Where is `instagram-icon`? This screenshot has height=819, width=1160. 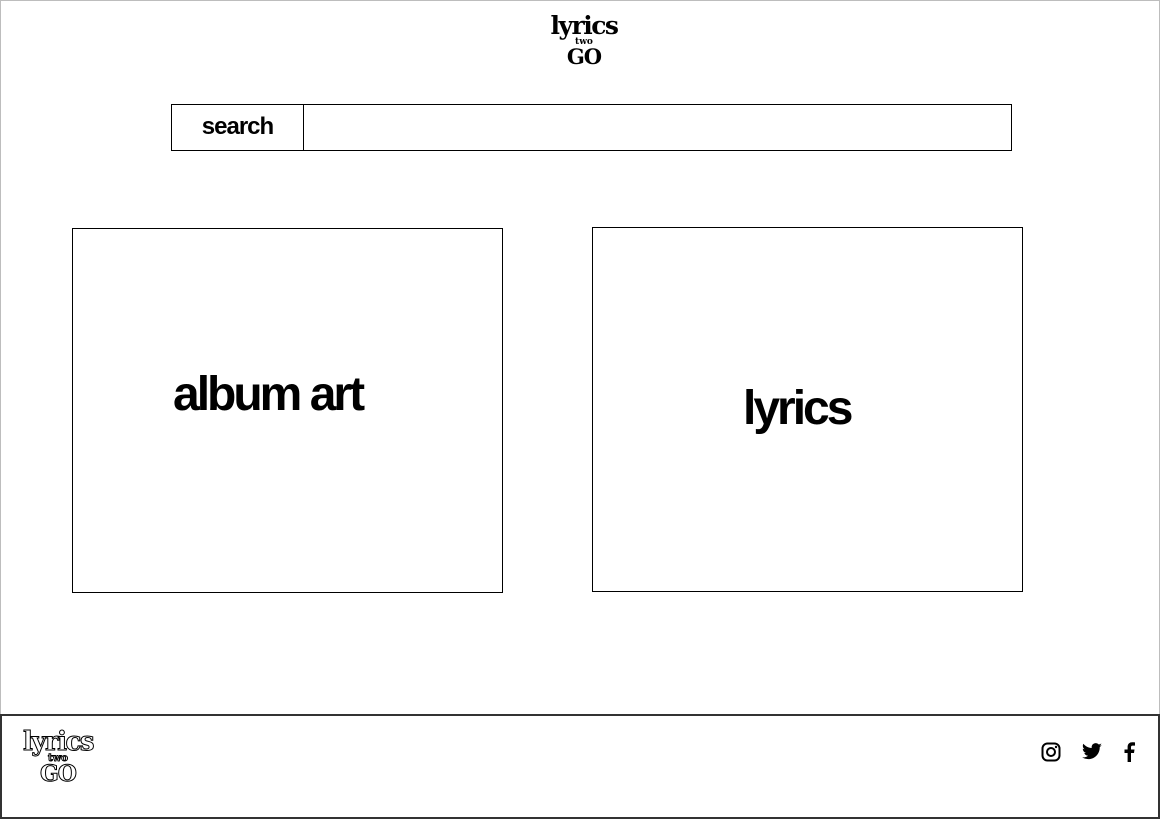
instagram-icon is located at coordinates (1051, 752).